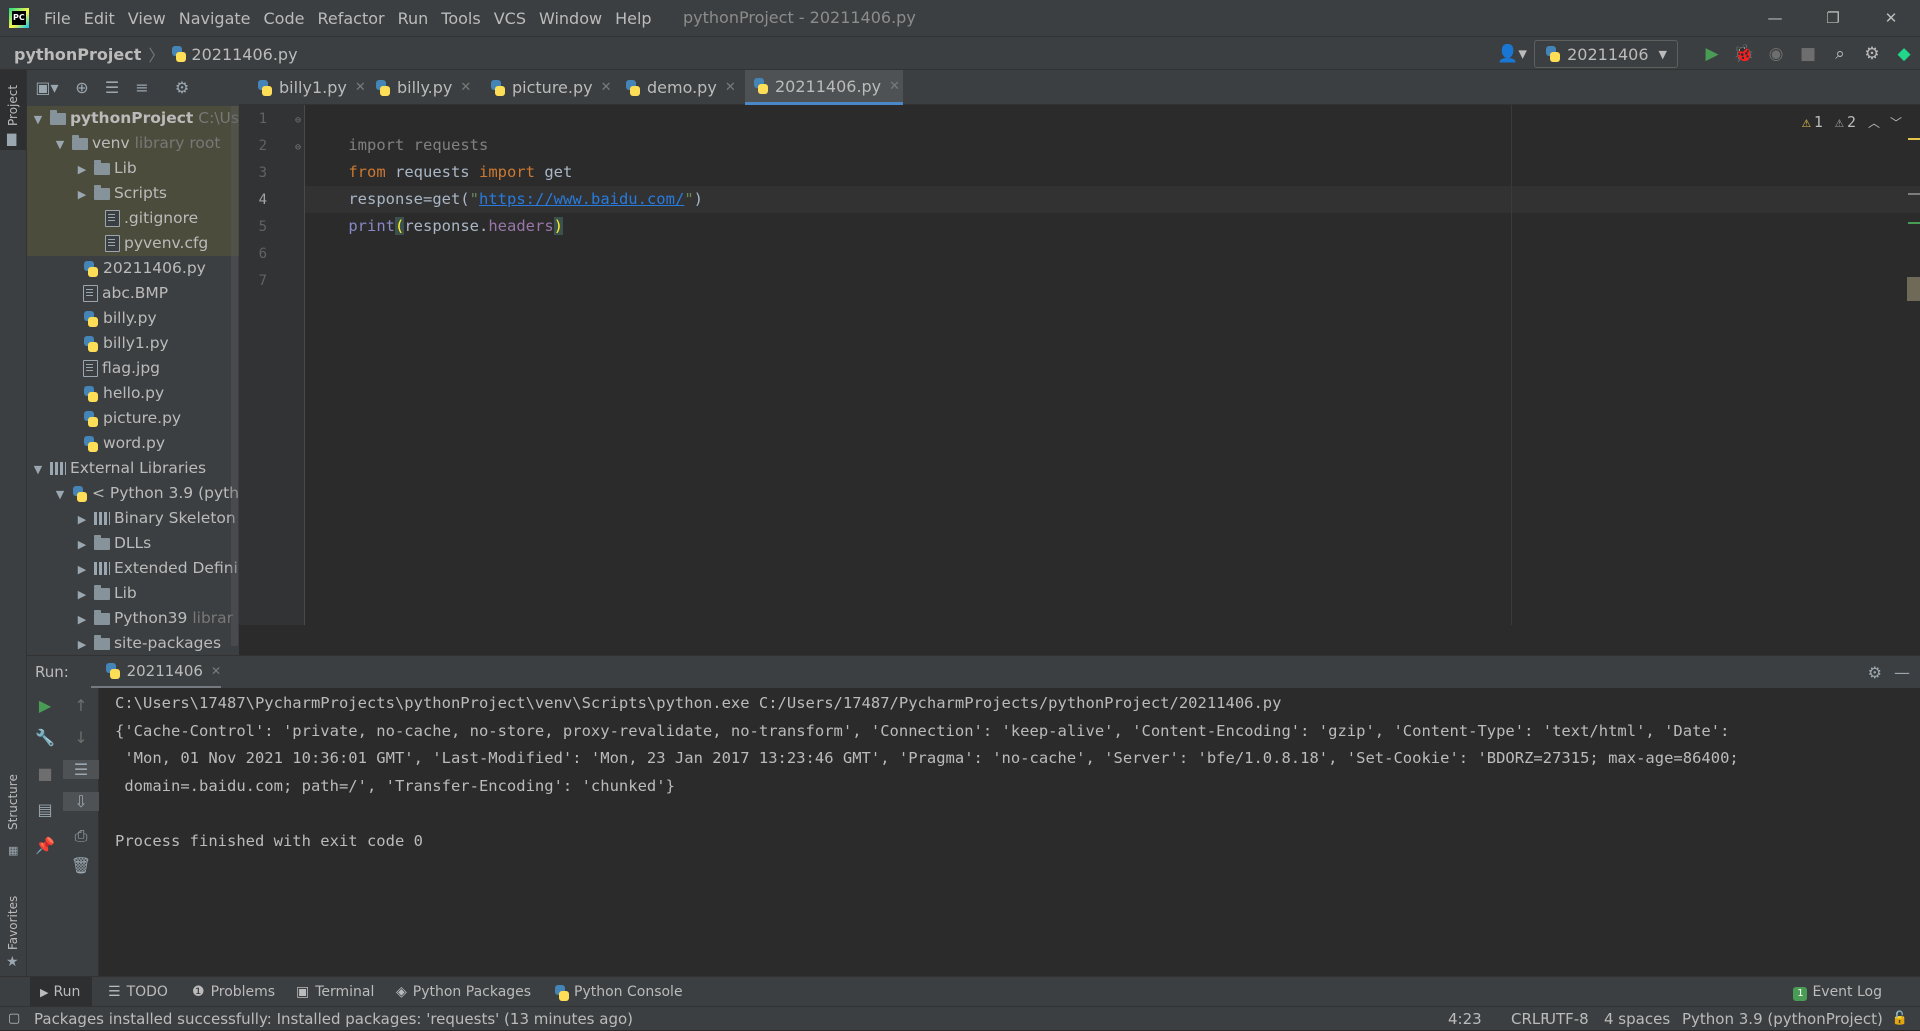  What do you see at coordinates (13, 923) in the screenshot?
I see `favorites-tool-label: Favorites` at bounding box center [13, 923].